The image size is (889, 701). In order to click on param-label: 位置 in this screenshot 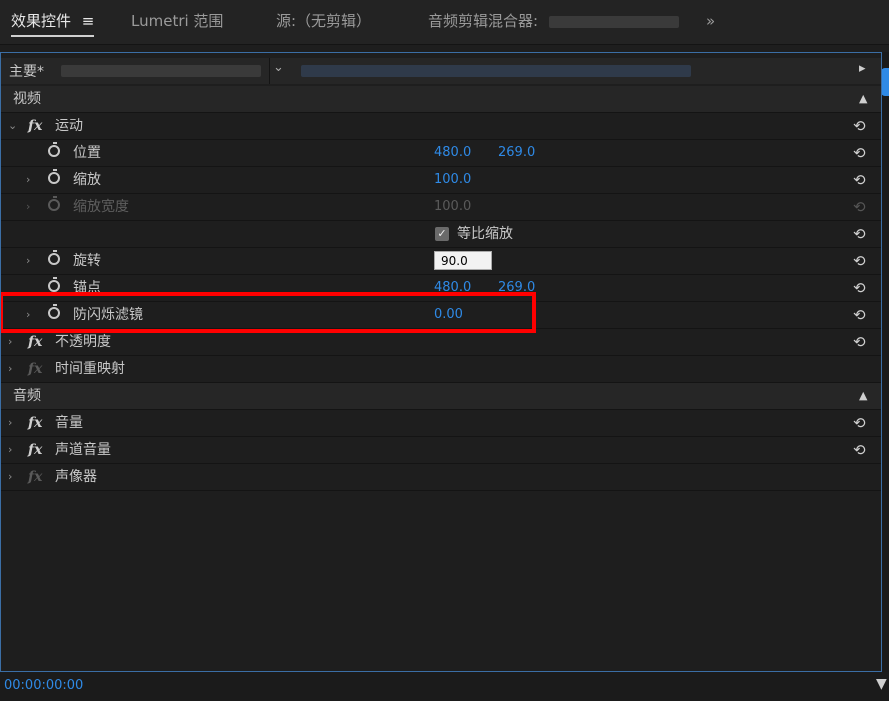, I will do `click(87, 153)`.